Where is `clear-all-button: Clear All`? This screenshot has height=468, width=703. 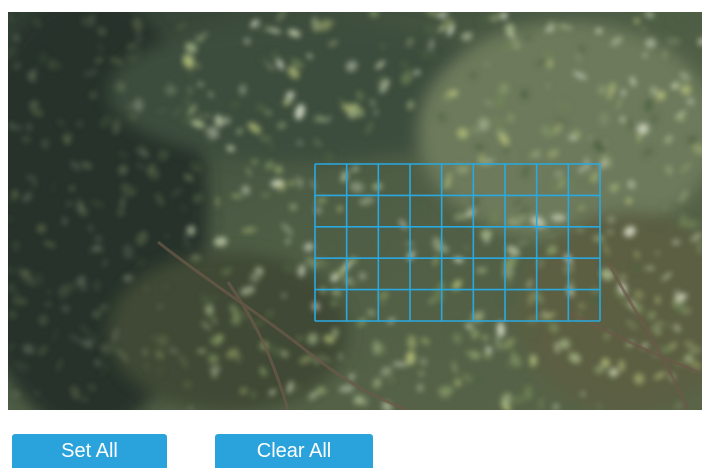 clear-all-button: Clear All is located at coordinates (294, 451).